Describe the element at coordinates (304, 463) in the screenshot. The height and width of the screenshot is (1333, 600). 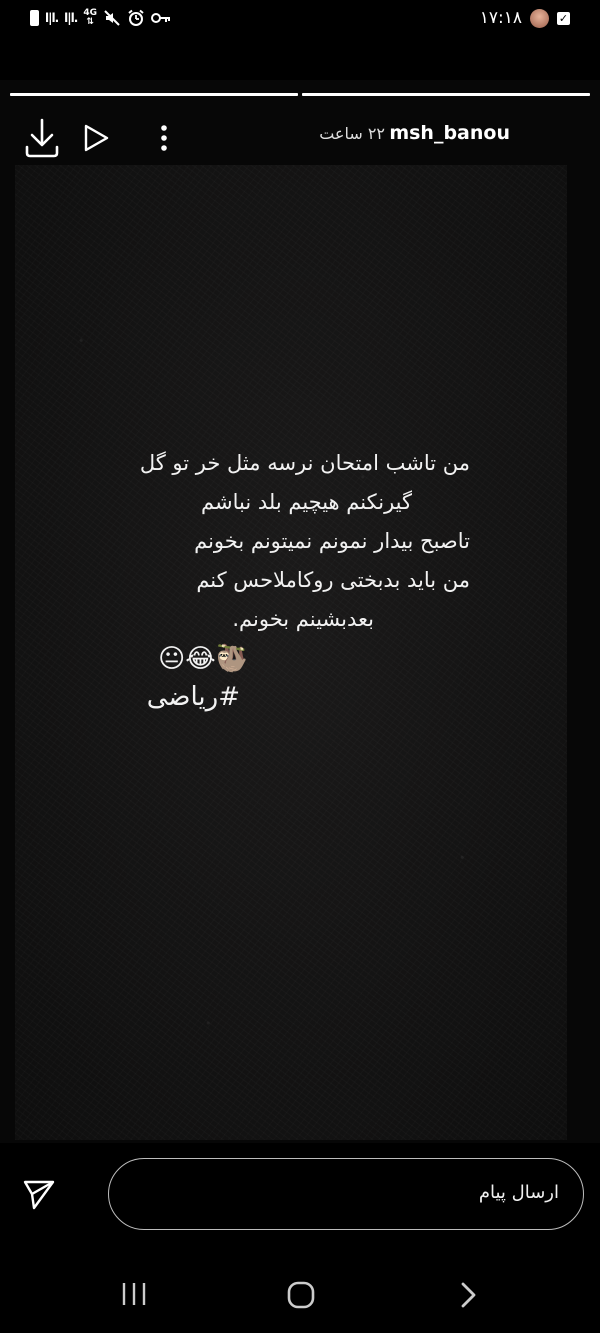
I see `story-text-line: من تاشب امتحان نرسه مثل خر تو گل` at that location.